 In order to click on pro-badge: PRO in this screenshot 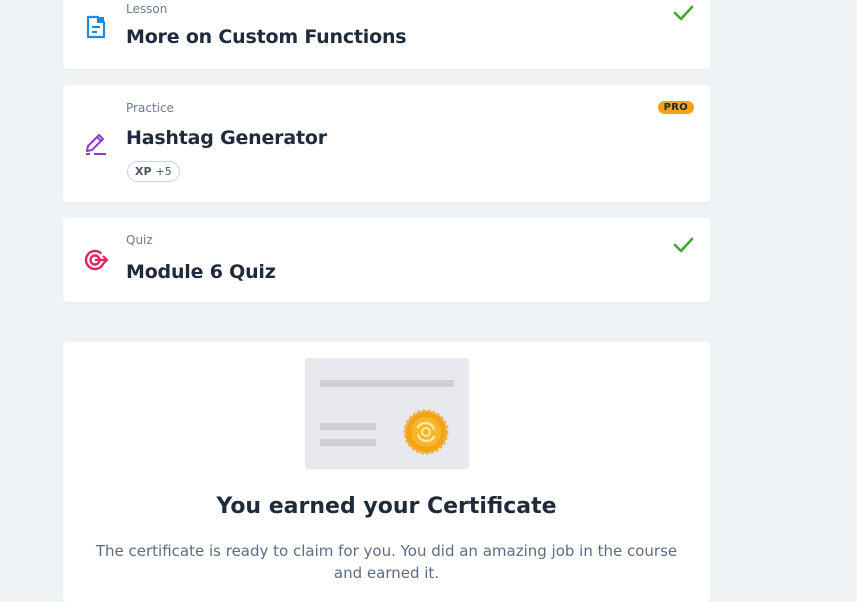, I will do `click(675, 107)`.